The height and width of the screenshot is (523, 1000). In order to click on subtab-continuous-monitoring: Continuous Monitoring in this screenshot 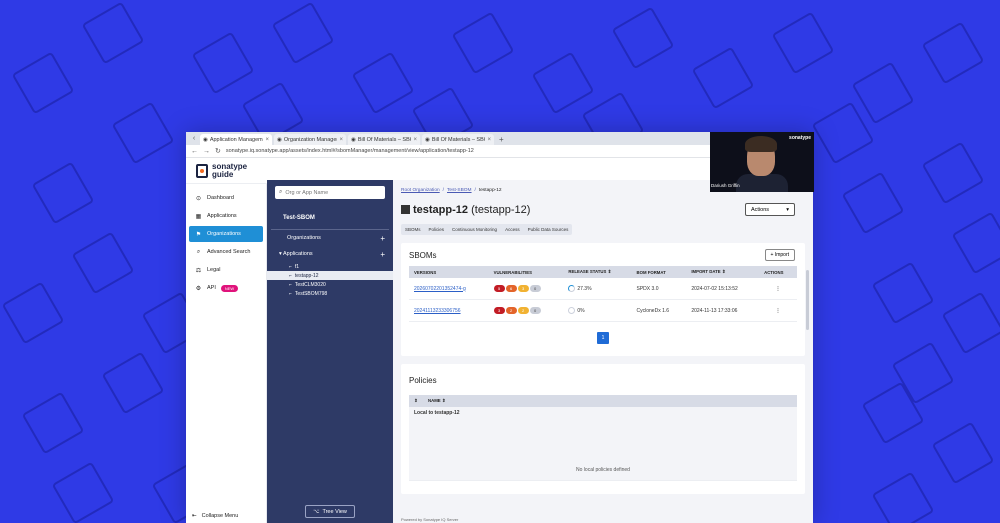, I will do `click(474, 229)`.